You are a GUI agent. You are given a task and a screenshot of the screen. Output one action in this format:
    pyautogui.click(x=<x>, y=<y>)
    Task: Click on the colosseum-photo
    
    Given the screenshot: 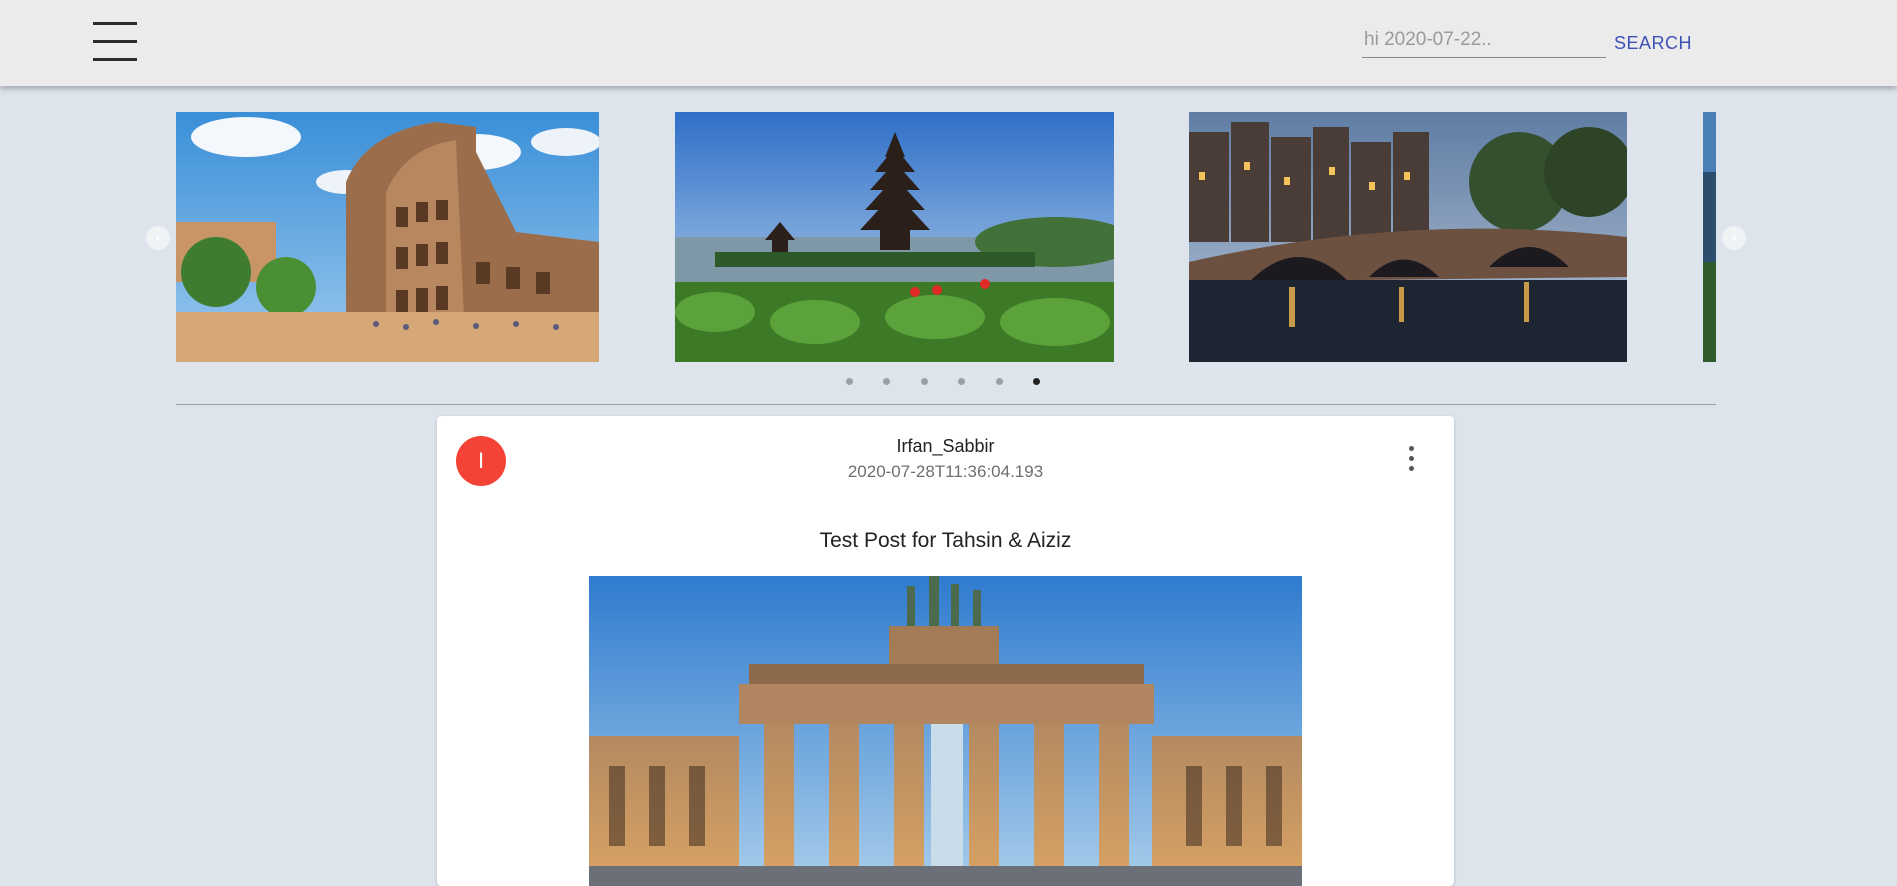 What is the action you would take?
    pyautogui.click(x=387, y=237)
    